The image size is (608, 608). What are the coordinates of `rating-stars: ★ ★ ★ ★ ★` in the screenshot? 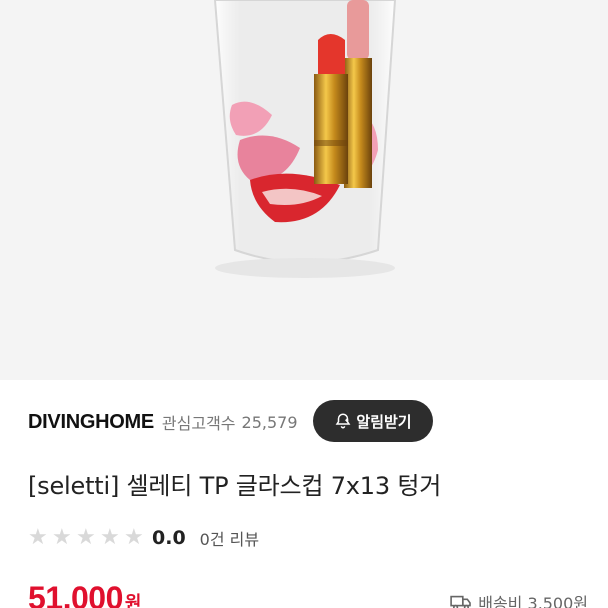 It's located at (88, 538).